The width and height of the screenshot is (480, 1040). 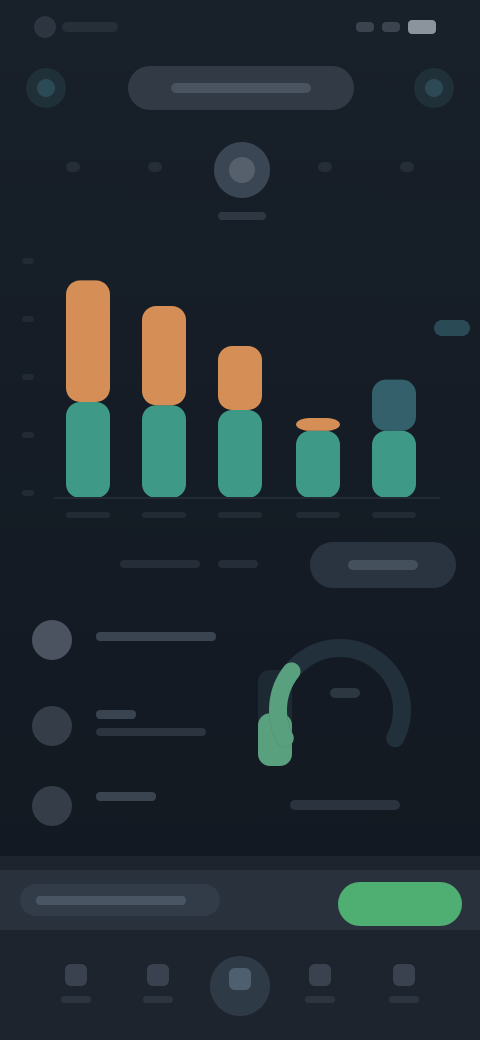 What do you see at coordinates (404, 975) in the screenshot?
I see `profile-icon` at bounding box center [404, 975].